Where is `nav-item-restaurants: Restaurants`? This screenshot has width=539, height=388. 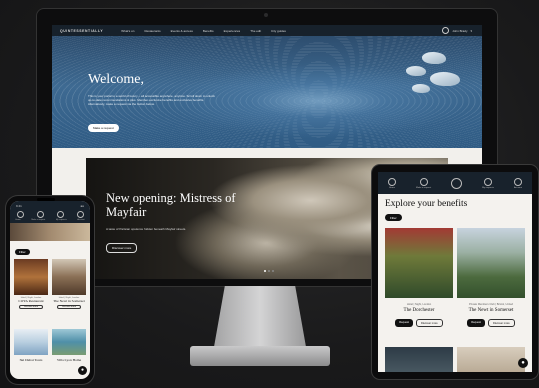 nav-item-restaurants: Restaurants is located at coordinates (152, 31).